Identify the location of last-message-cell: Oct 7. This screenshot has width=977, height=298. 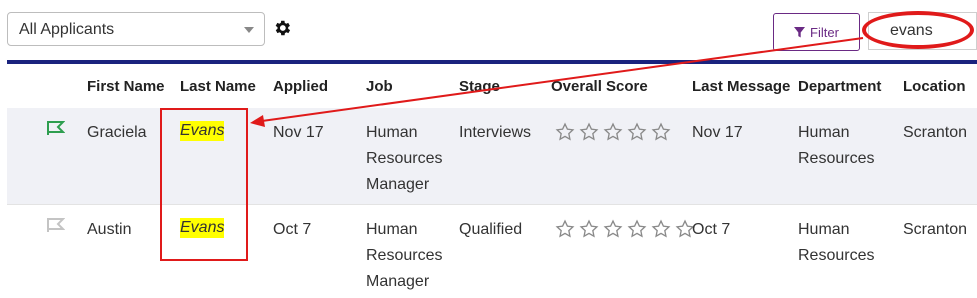
(711, 229).